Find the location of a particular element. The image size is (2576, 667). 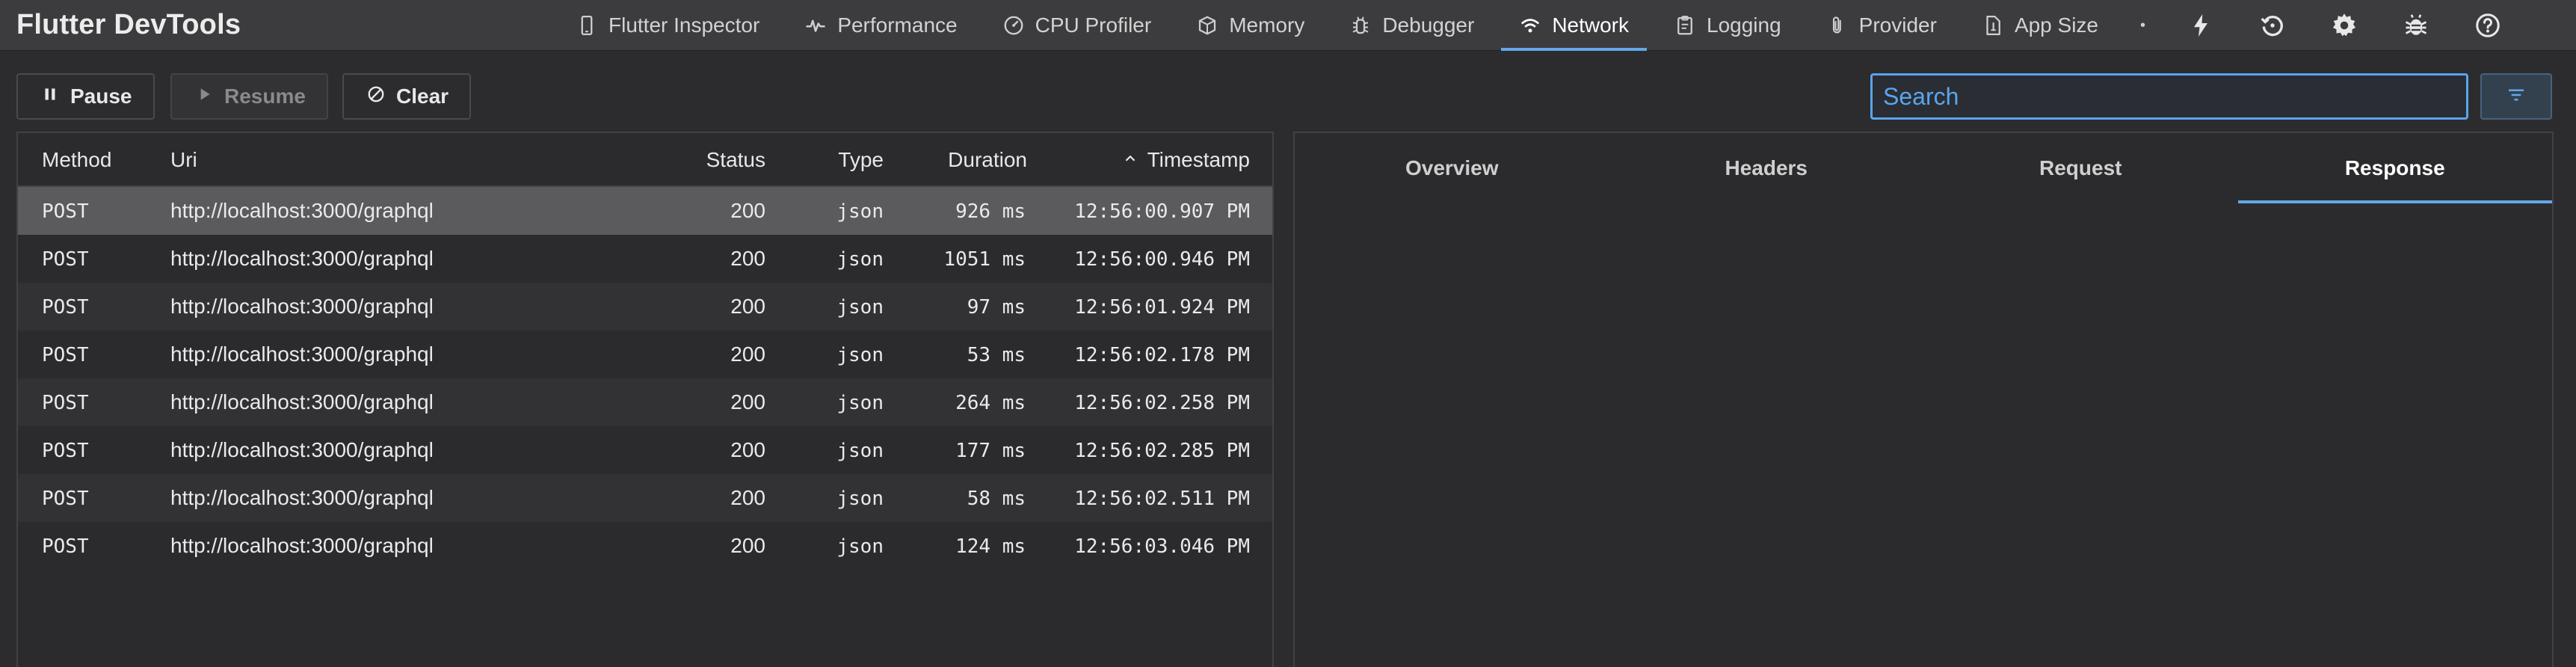

gear-icon is located at coordinates (2344, 25).